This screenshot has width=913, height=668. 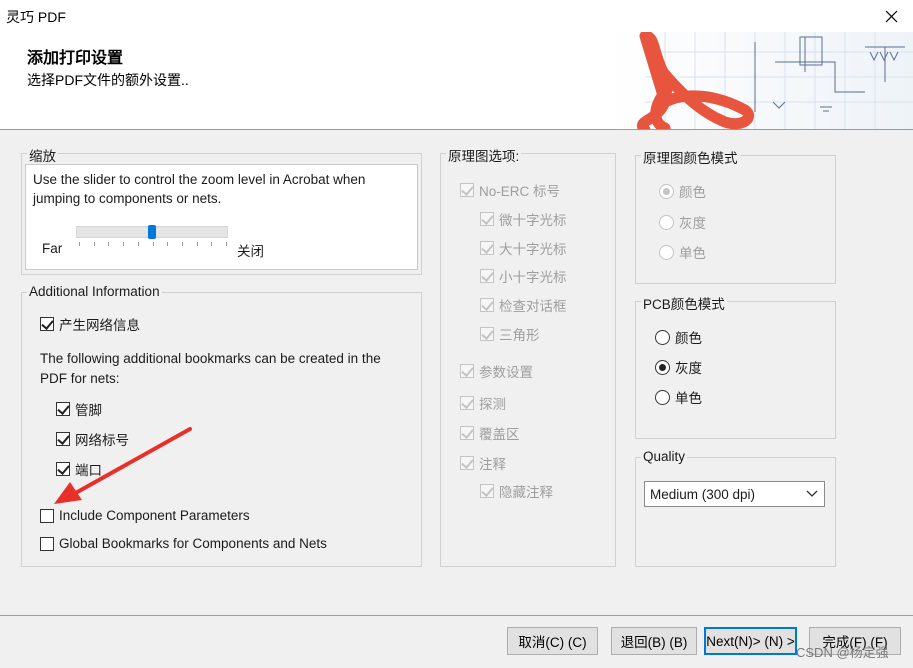 What do you see at coordinates (467, 371) in the screenshot?
I see `params-check` at bounding box center [467, 371].